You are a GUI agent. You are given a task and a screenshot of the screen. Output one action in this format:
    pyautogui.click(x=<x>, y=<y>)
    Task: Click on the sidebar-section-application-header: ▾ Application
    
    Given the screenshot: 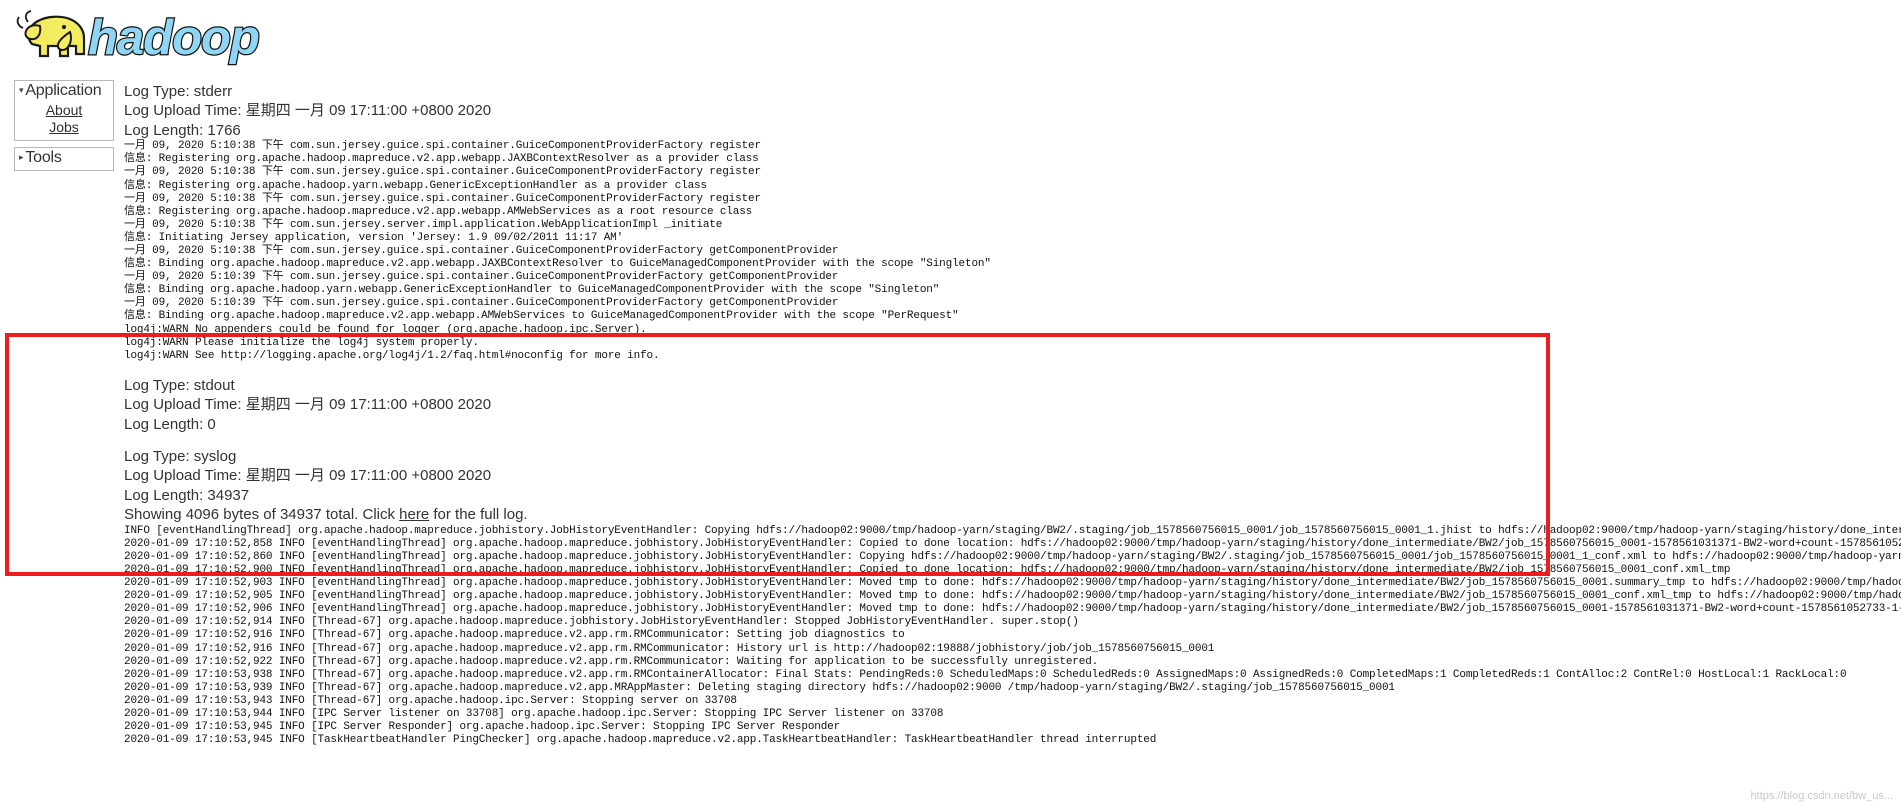 What is the action you would take?
    pyautogui.click(x=64, y=91)
    